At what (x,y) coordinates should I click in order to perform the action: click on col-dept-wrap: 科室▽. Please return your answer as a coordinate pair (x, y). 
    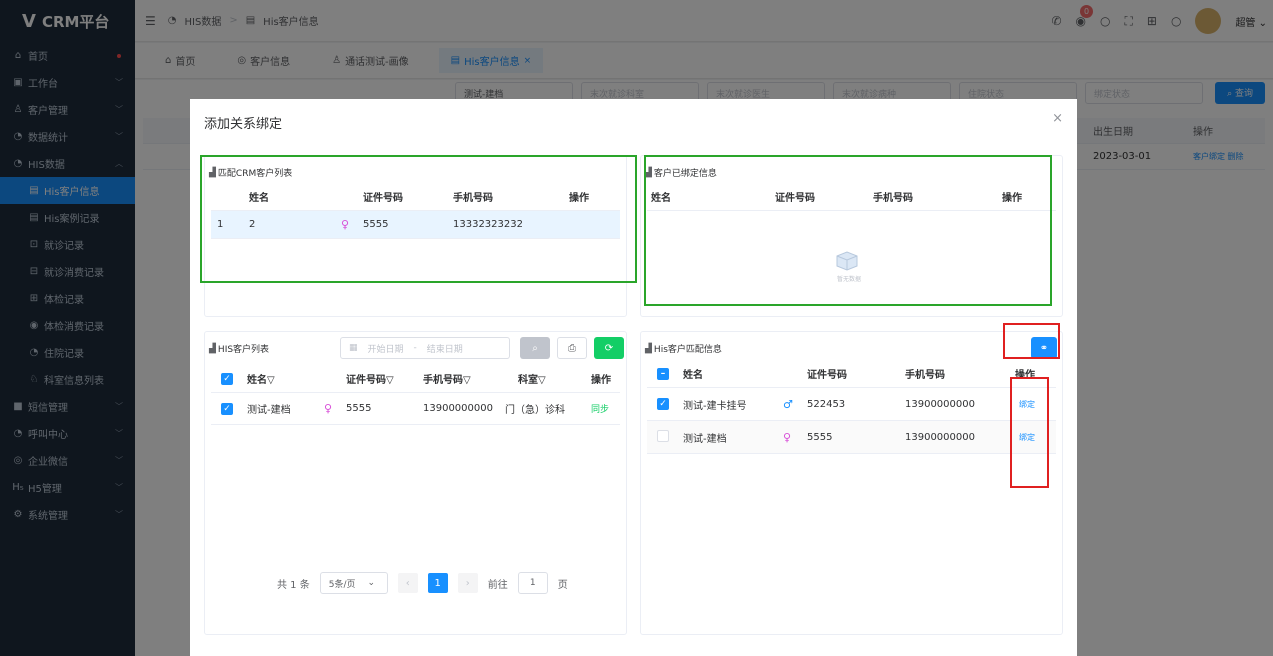
    Looking at the image, I should click on (532, 378).